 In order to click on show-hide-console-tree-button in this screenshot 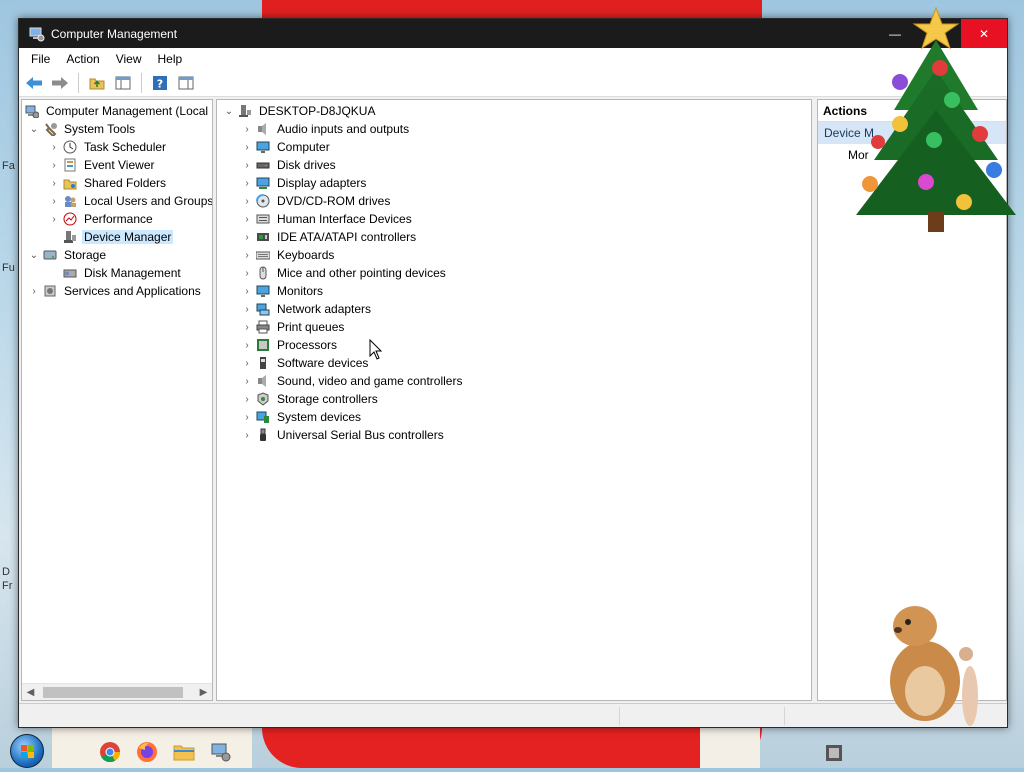, I will do `click(123, 83)`.